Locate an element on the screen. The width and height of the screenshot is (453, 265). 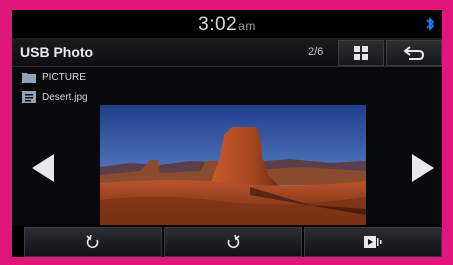
slideshow-icon is located at coordinates (373, 242).